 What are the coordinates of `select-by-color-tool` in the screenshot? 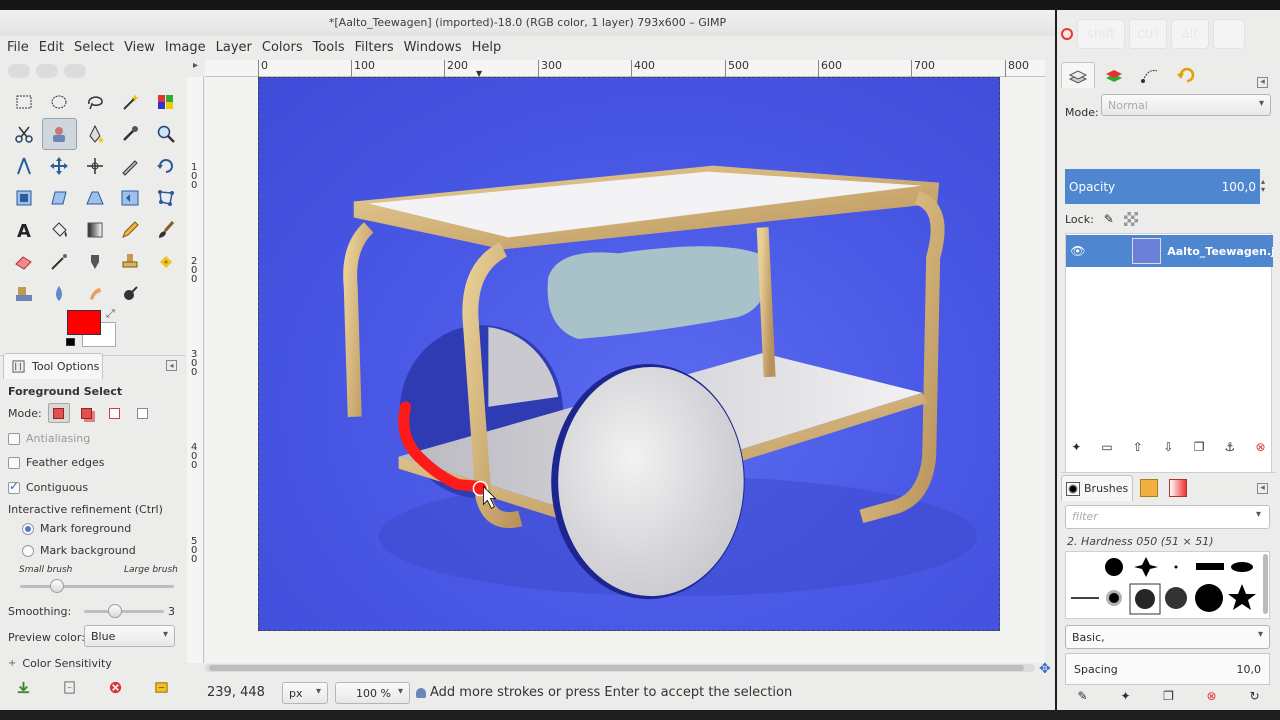 It's located at (166, 102).